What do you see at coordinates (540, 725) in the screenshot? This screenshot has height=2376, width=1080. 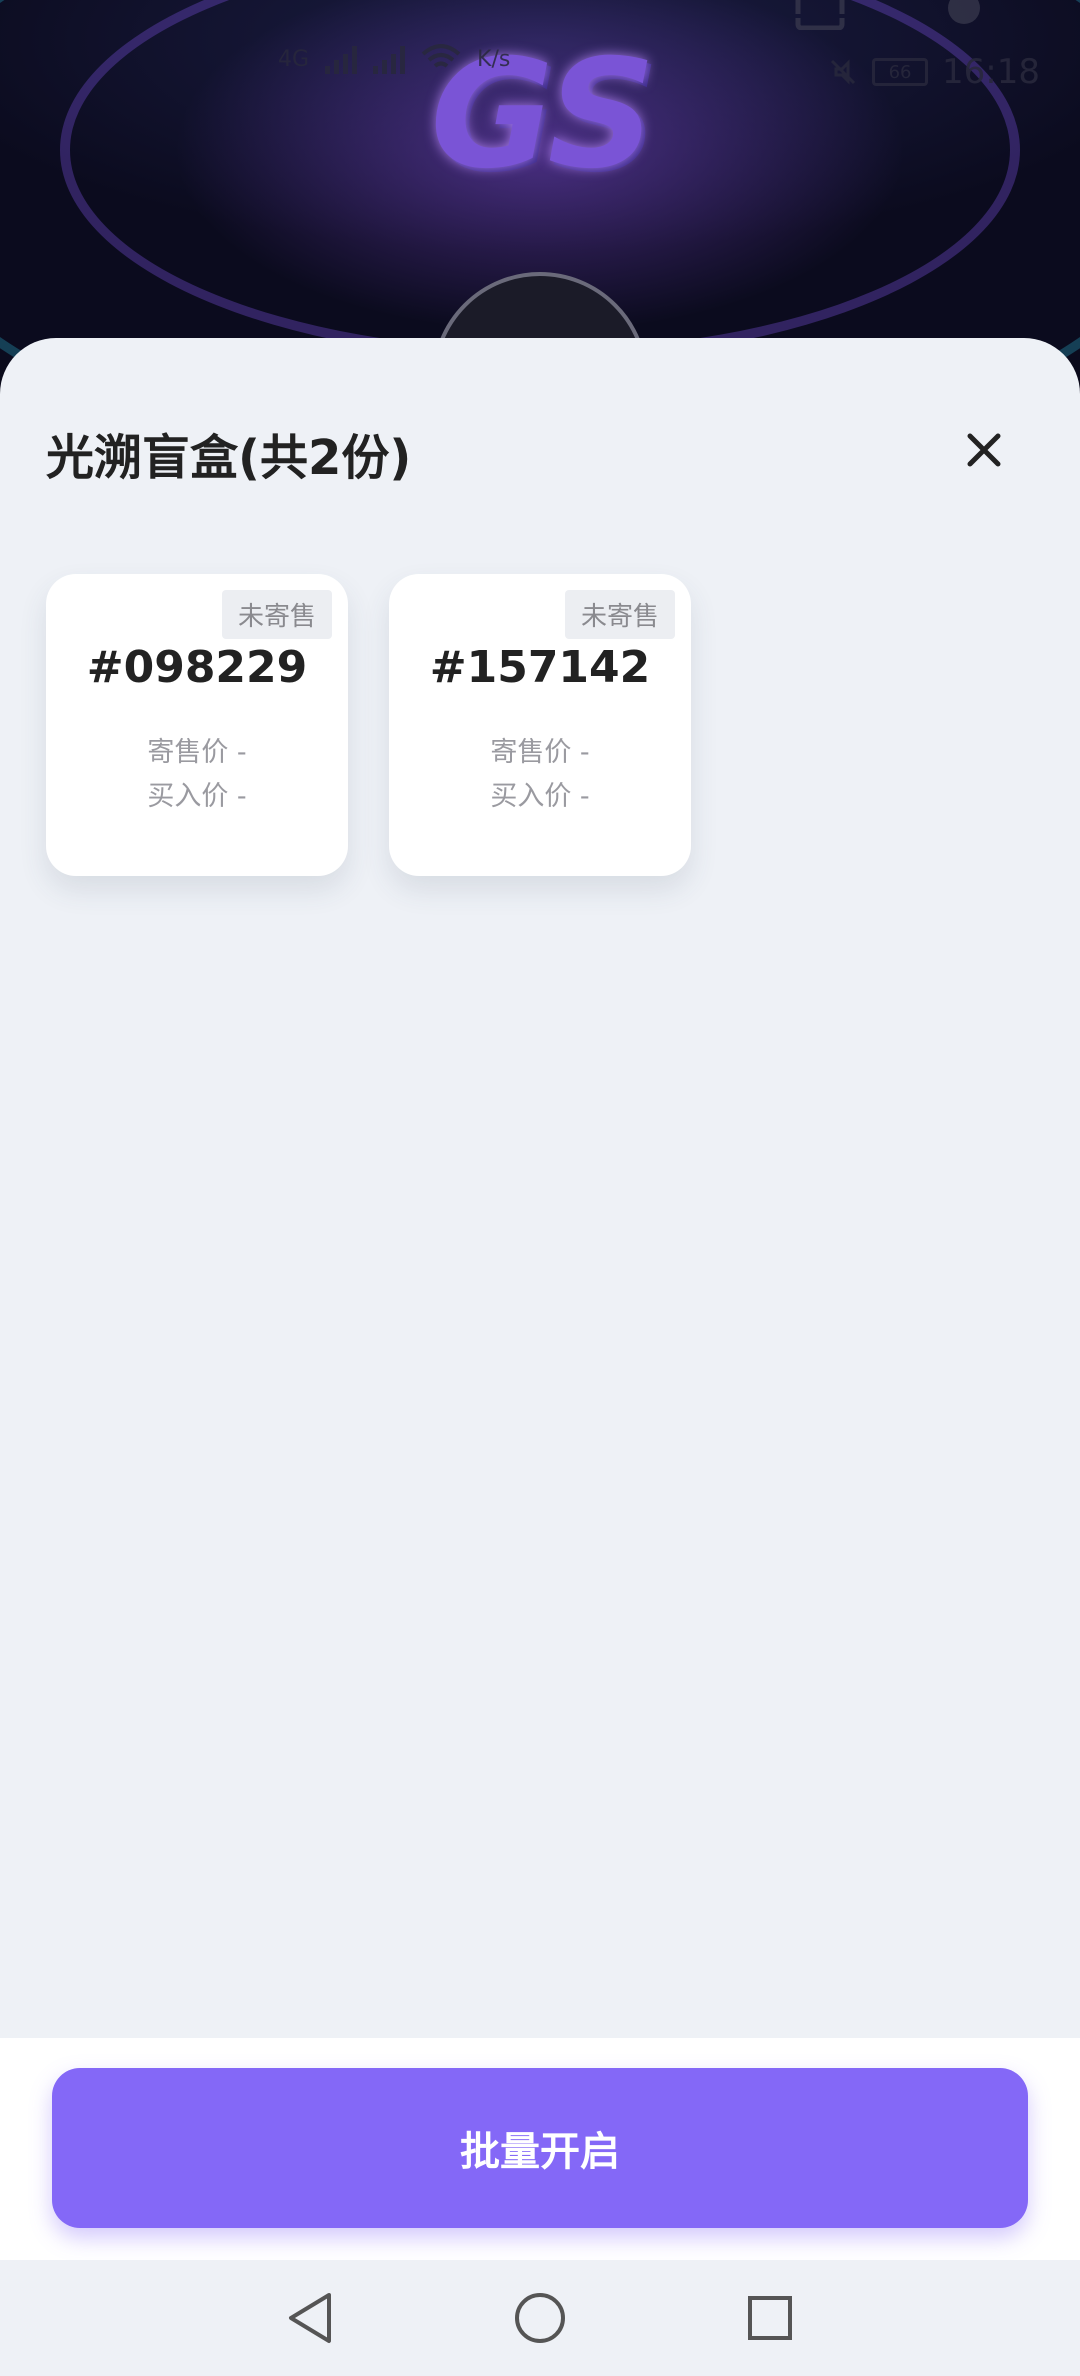 I see `blind-box-card: 未寄售 #157142 寄售价 - 买入价 -` at bounding box center [540, 725].